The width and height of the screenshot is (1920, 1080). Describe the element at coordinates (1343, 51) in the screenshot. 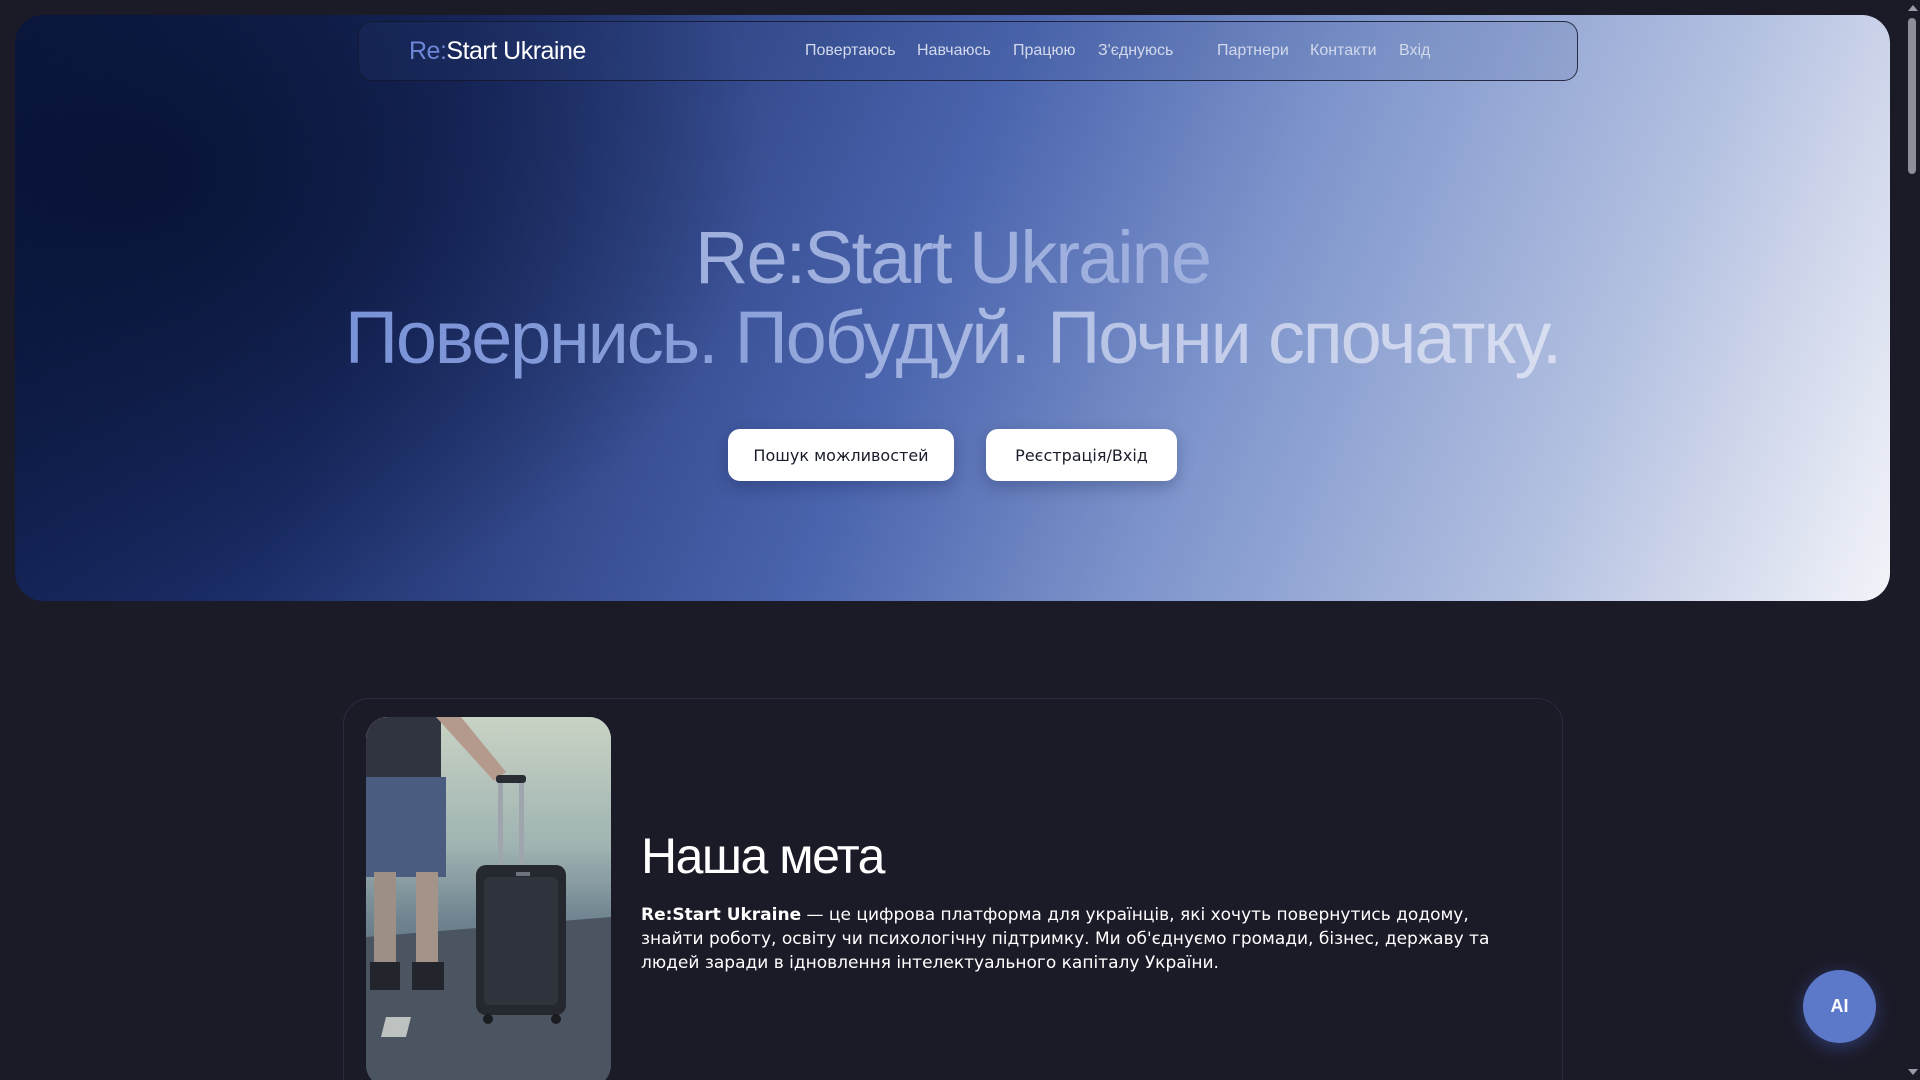

I see `nav-link-contacts: Контакти` at that location.